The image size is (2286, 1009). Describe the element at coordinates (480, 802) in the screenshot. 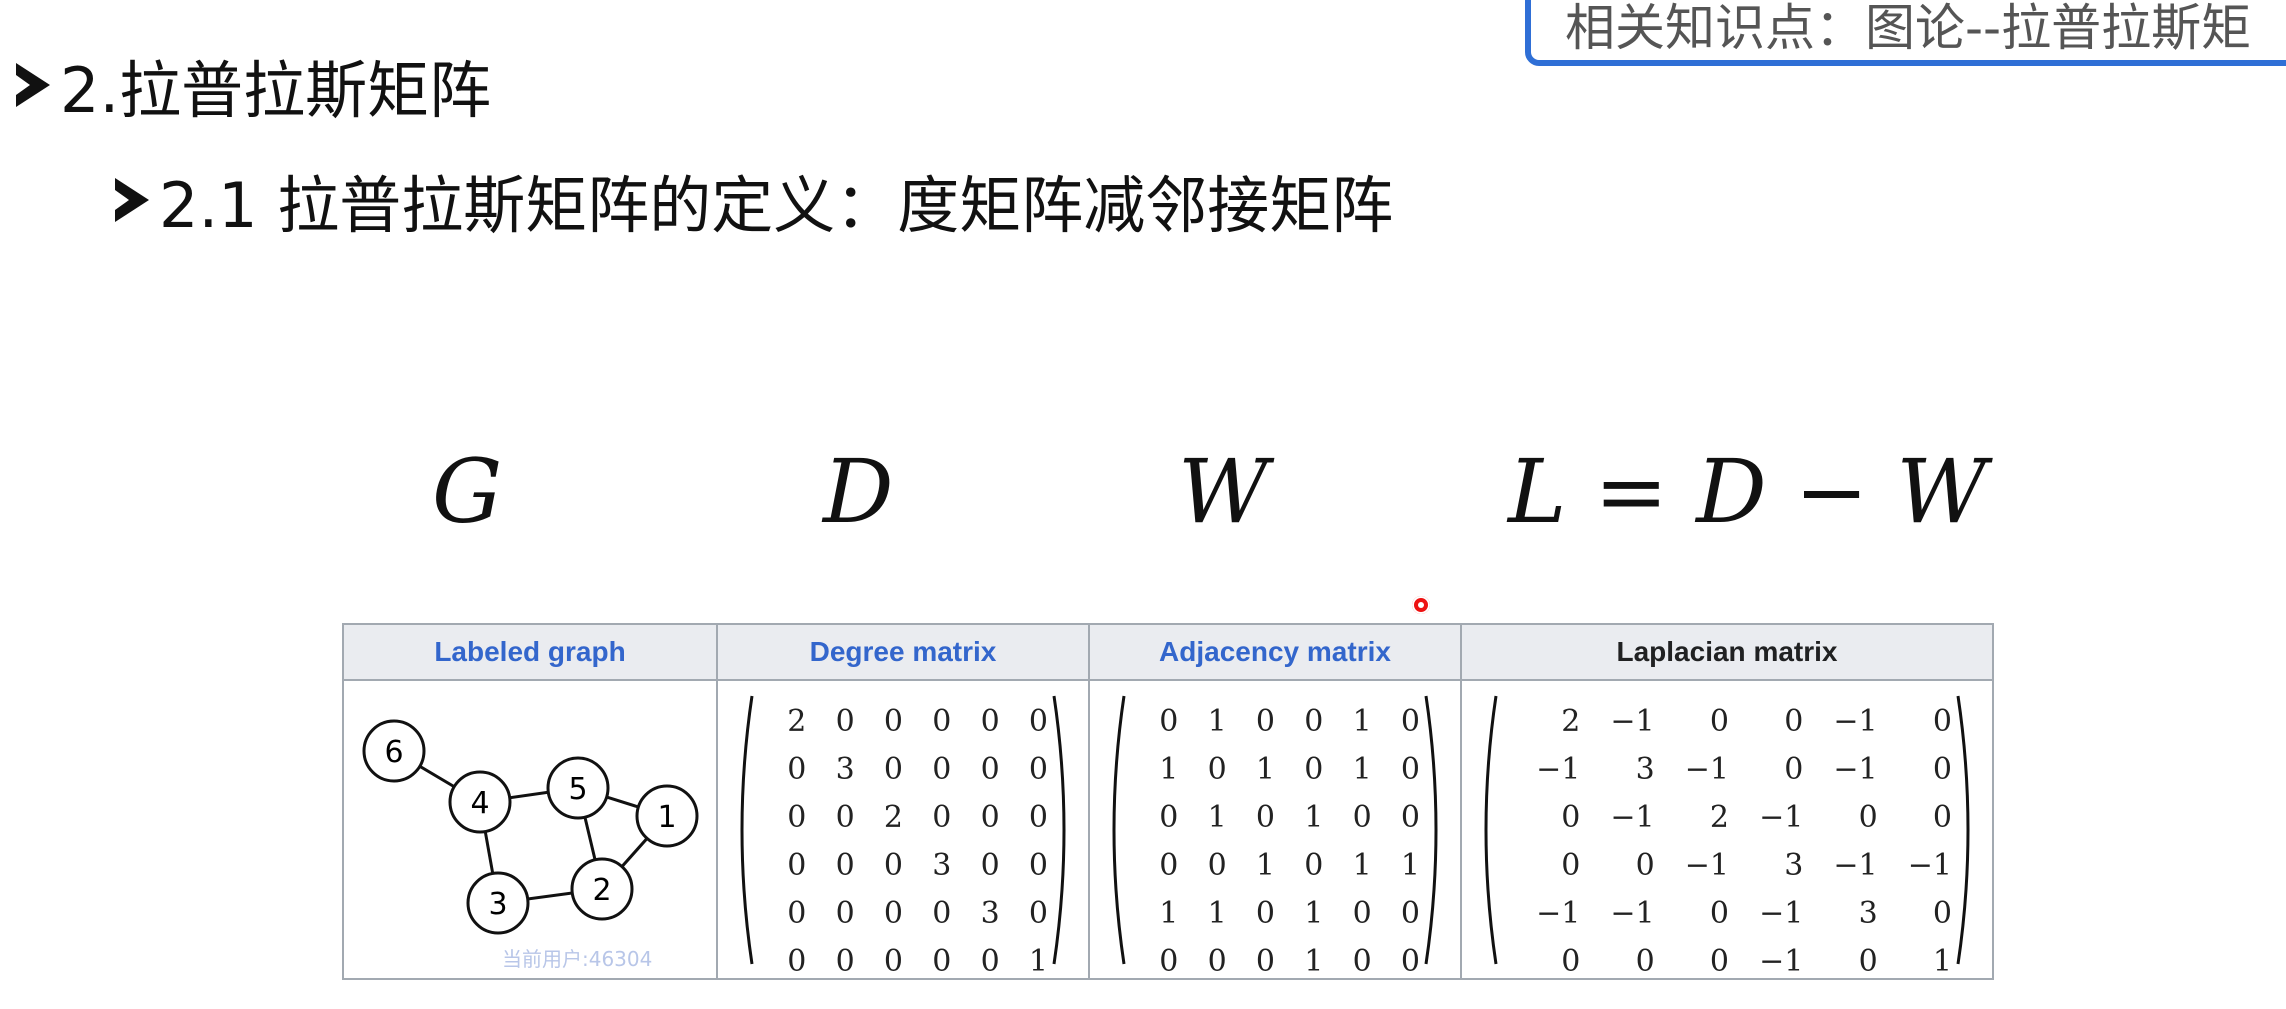

I see `graph-node-4: 4` at that location.